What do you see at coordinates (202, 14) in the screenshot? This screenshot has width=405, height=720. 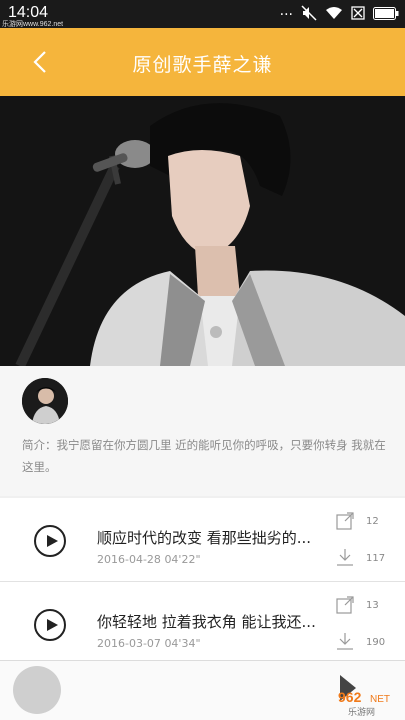 I see `status-bar: 14:04 乐游网www.962.net ···` at bounding box center [202, 14].